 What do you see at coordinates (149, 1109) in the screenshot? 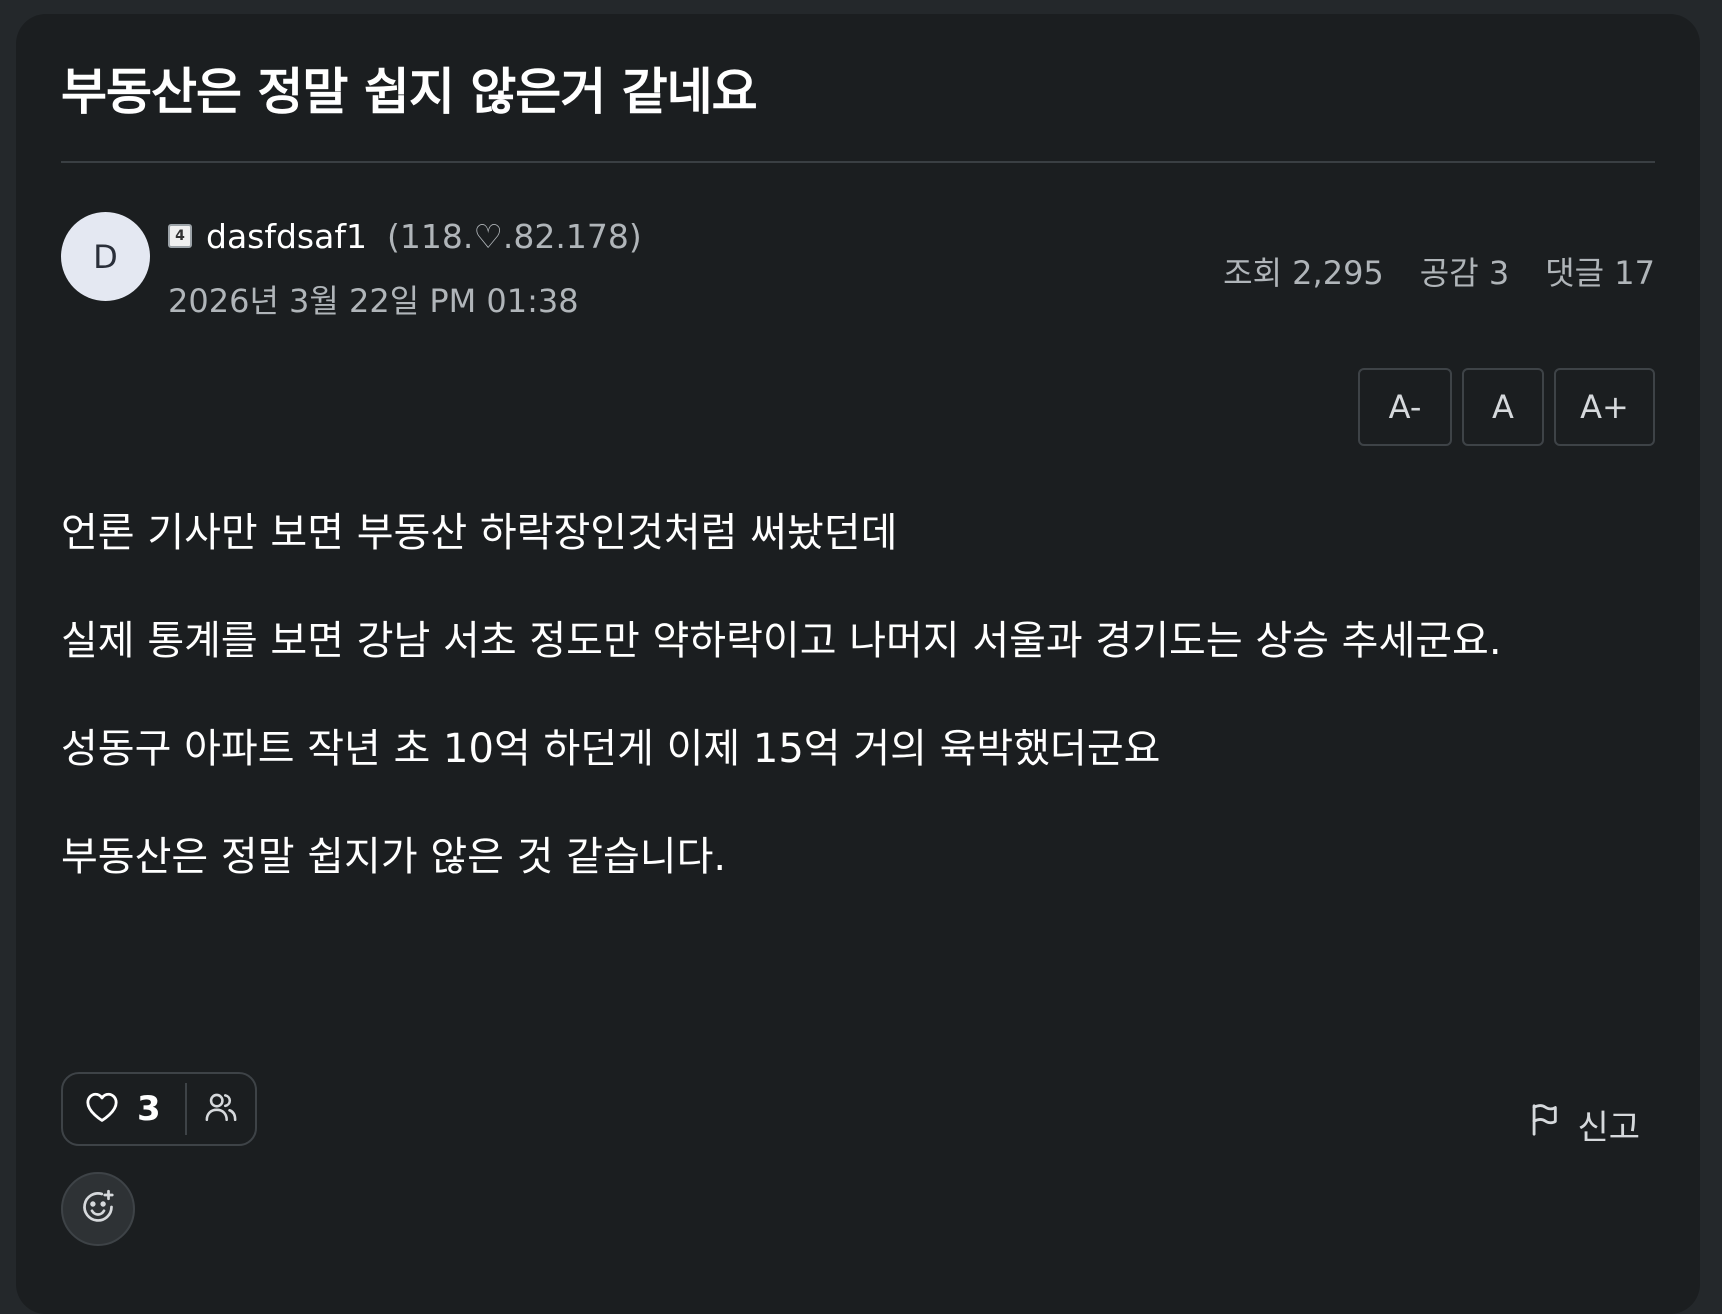
I see `like-count: 3` at bounding box center [149, 1109].